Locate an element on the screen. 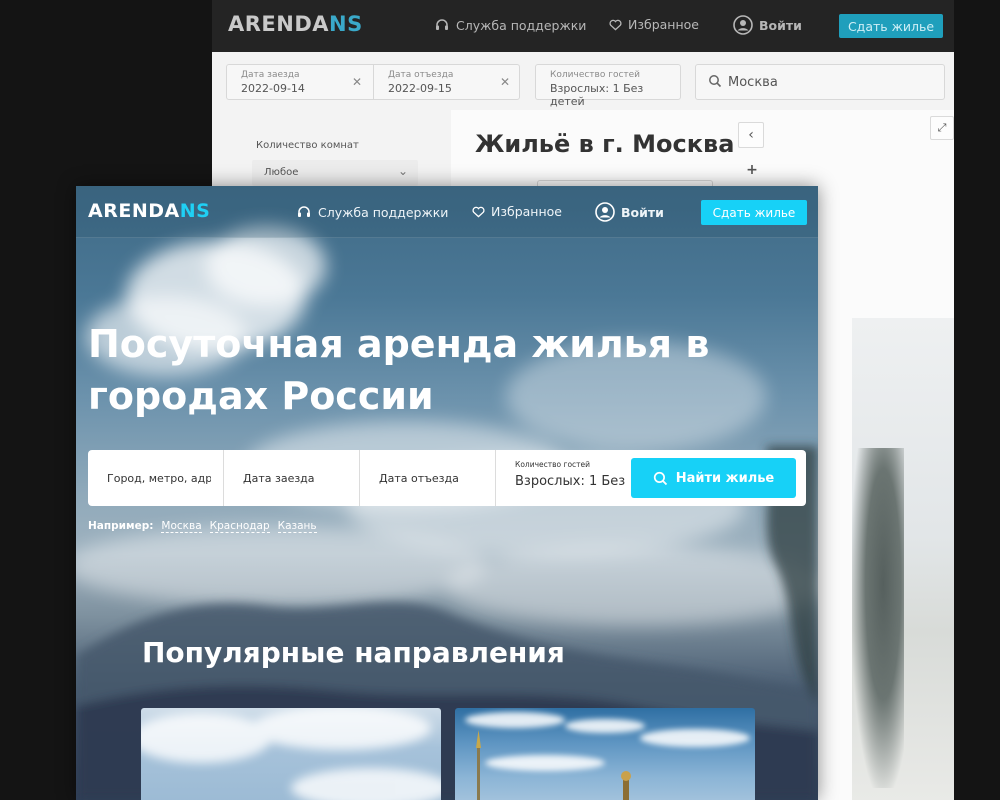 This screenshot has width=1000, height=800. find-housing-label: Найти жилье is located at coordinates (725, 478).